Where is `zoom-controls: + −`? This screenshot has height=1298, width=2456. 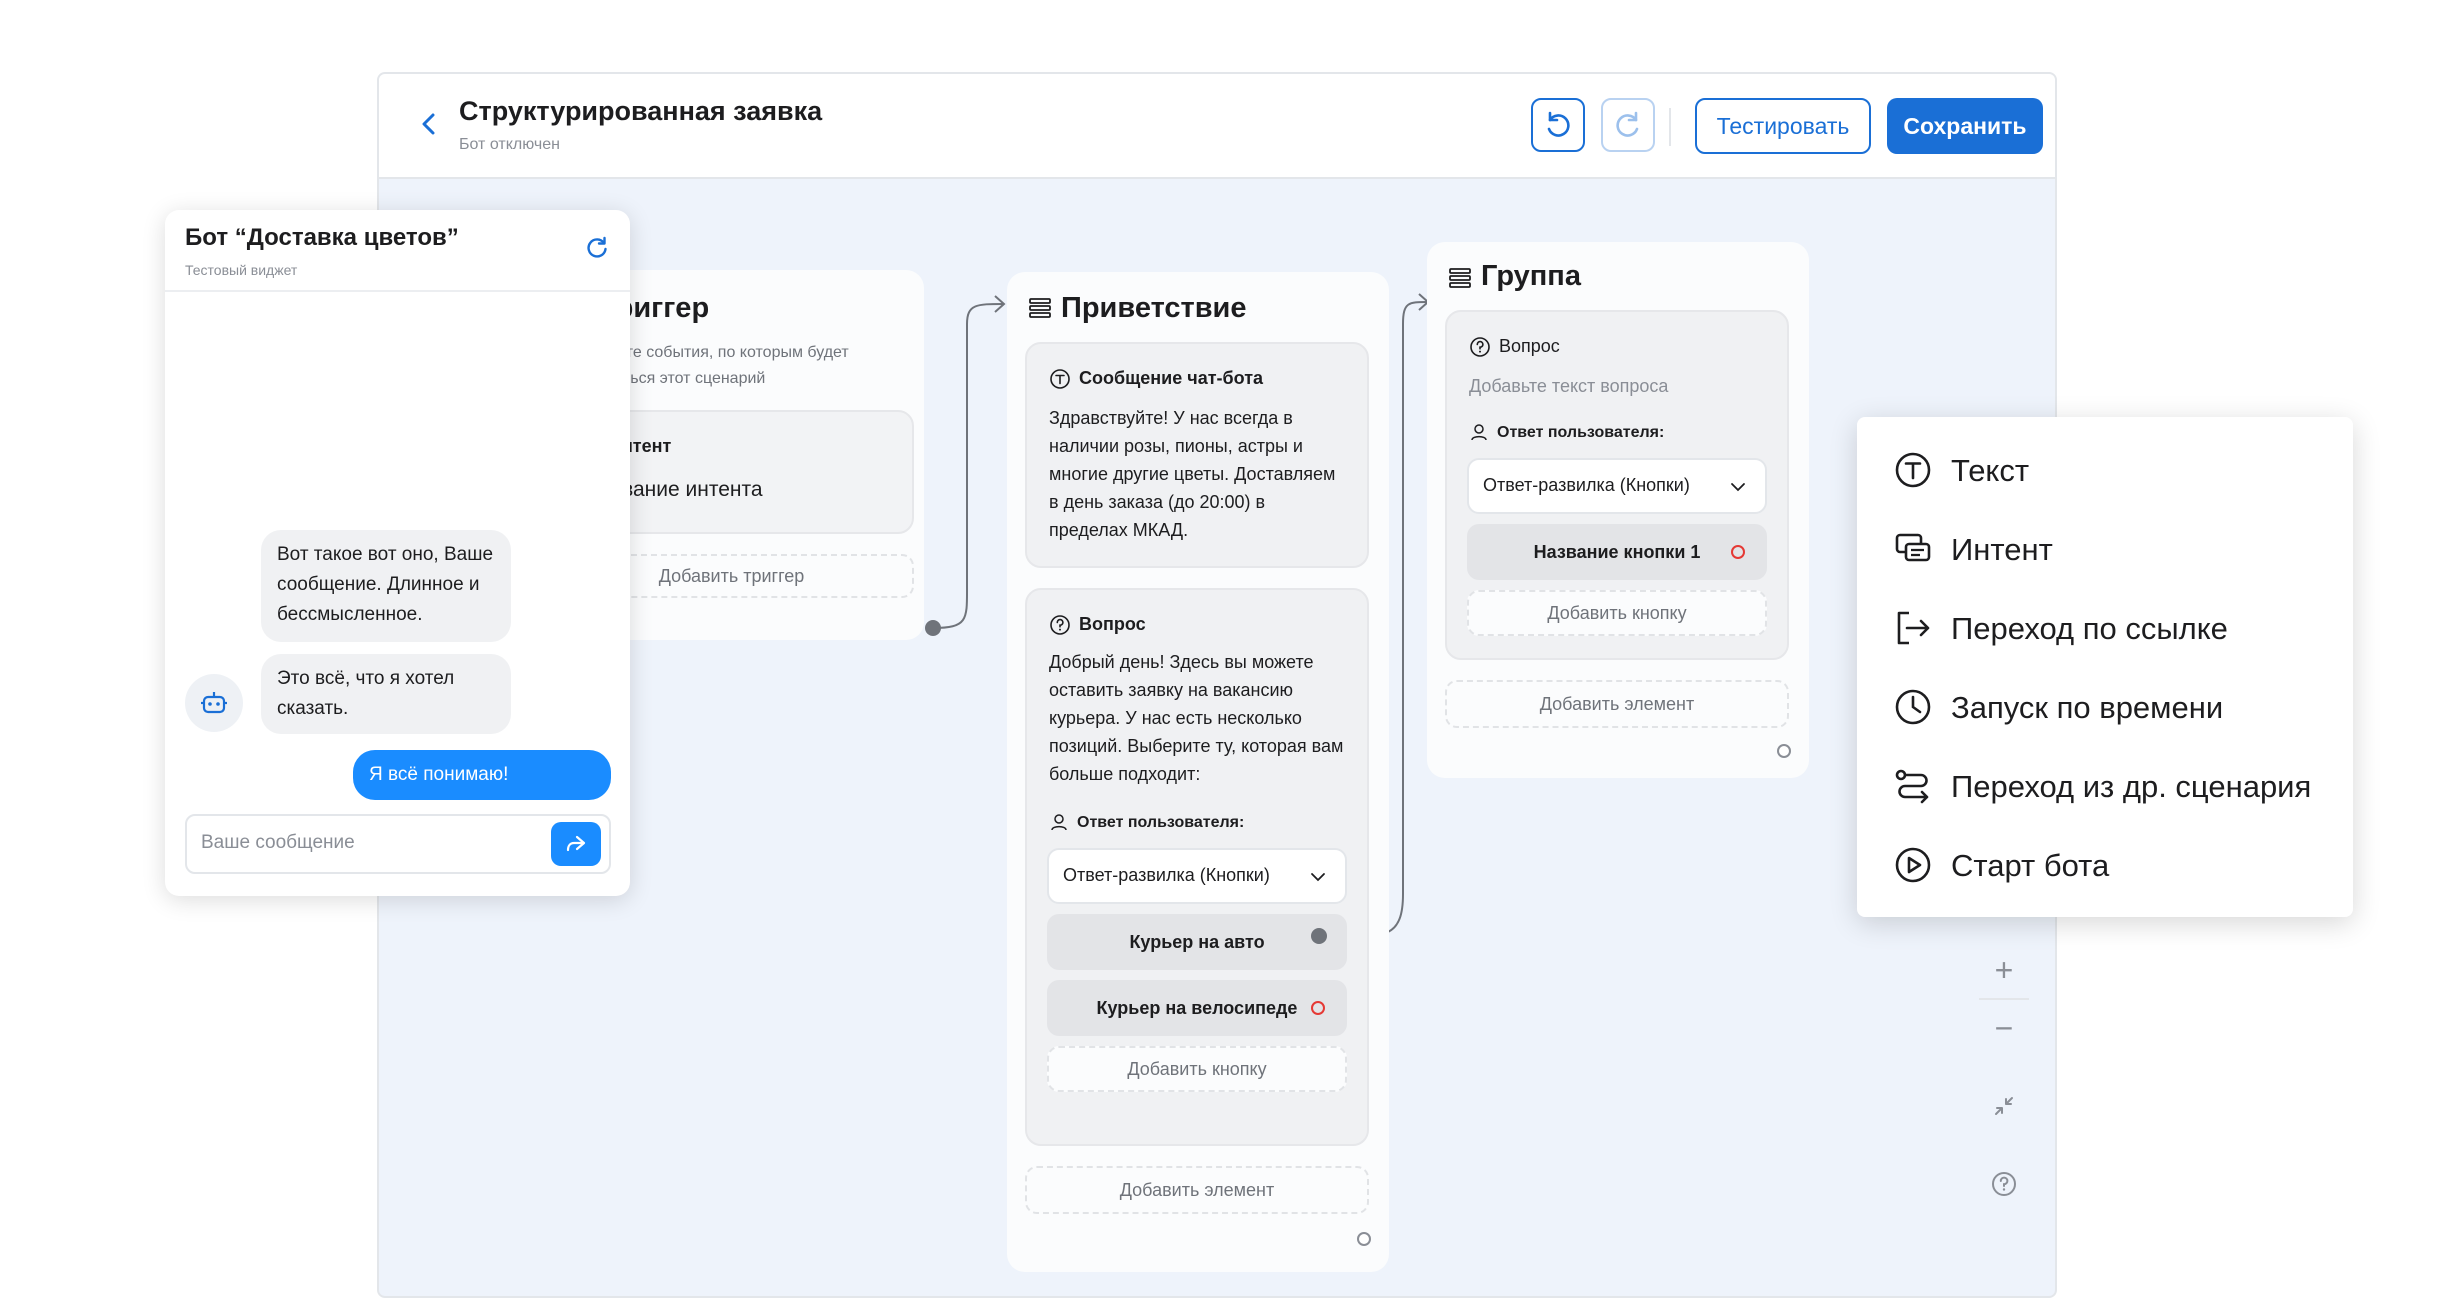
zoom-controls: + − is located at coordinates (2004, 1083).